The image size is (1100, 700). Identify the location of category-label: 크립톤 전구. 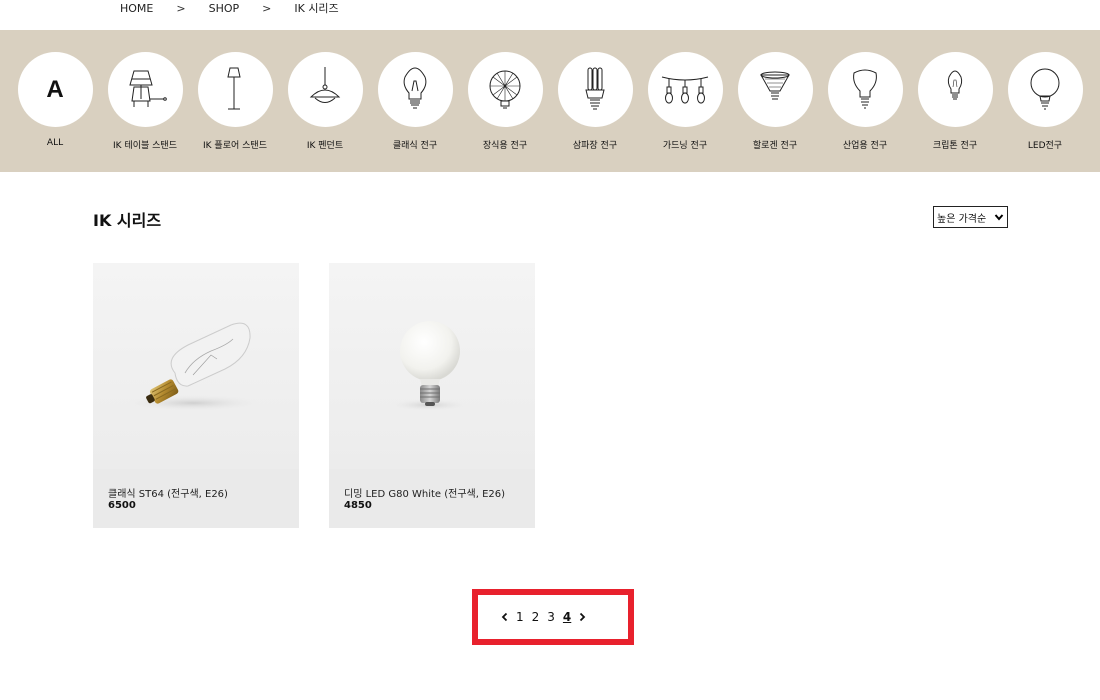
(955, 146).